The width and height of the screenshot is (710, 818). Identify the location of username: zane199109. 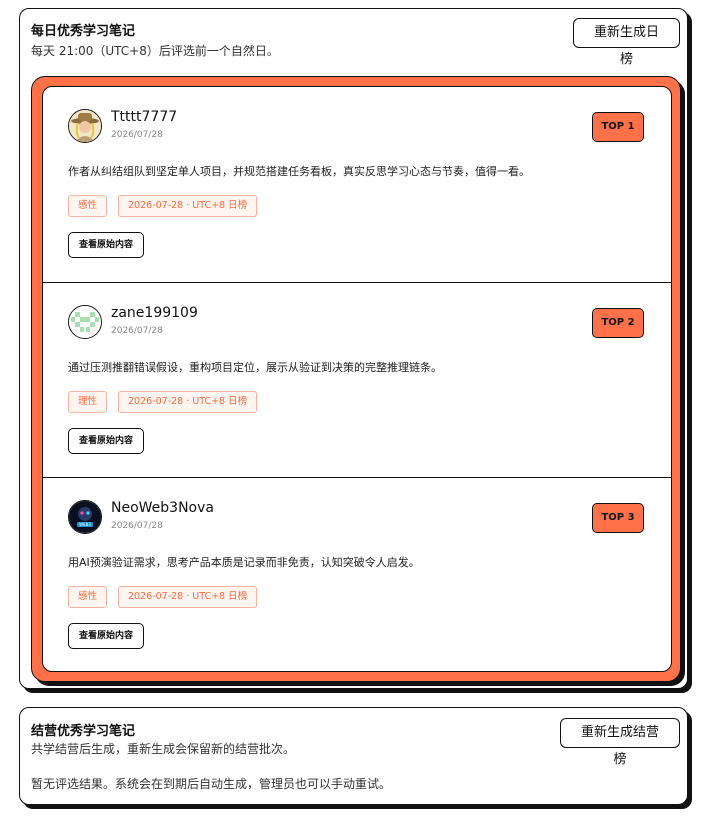
(154, 313).